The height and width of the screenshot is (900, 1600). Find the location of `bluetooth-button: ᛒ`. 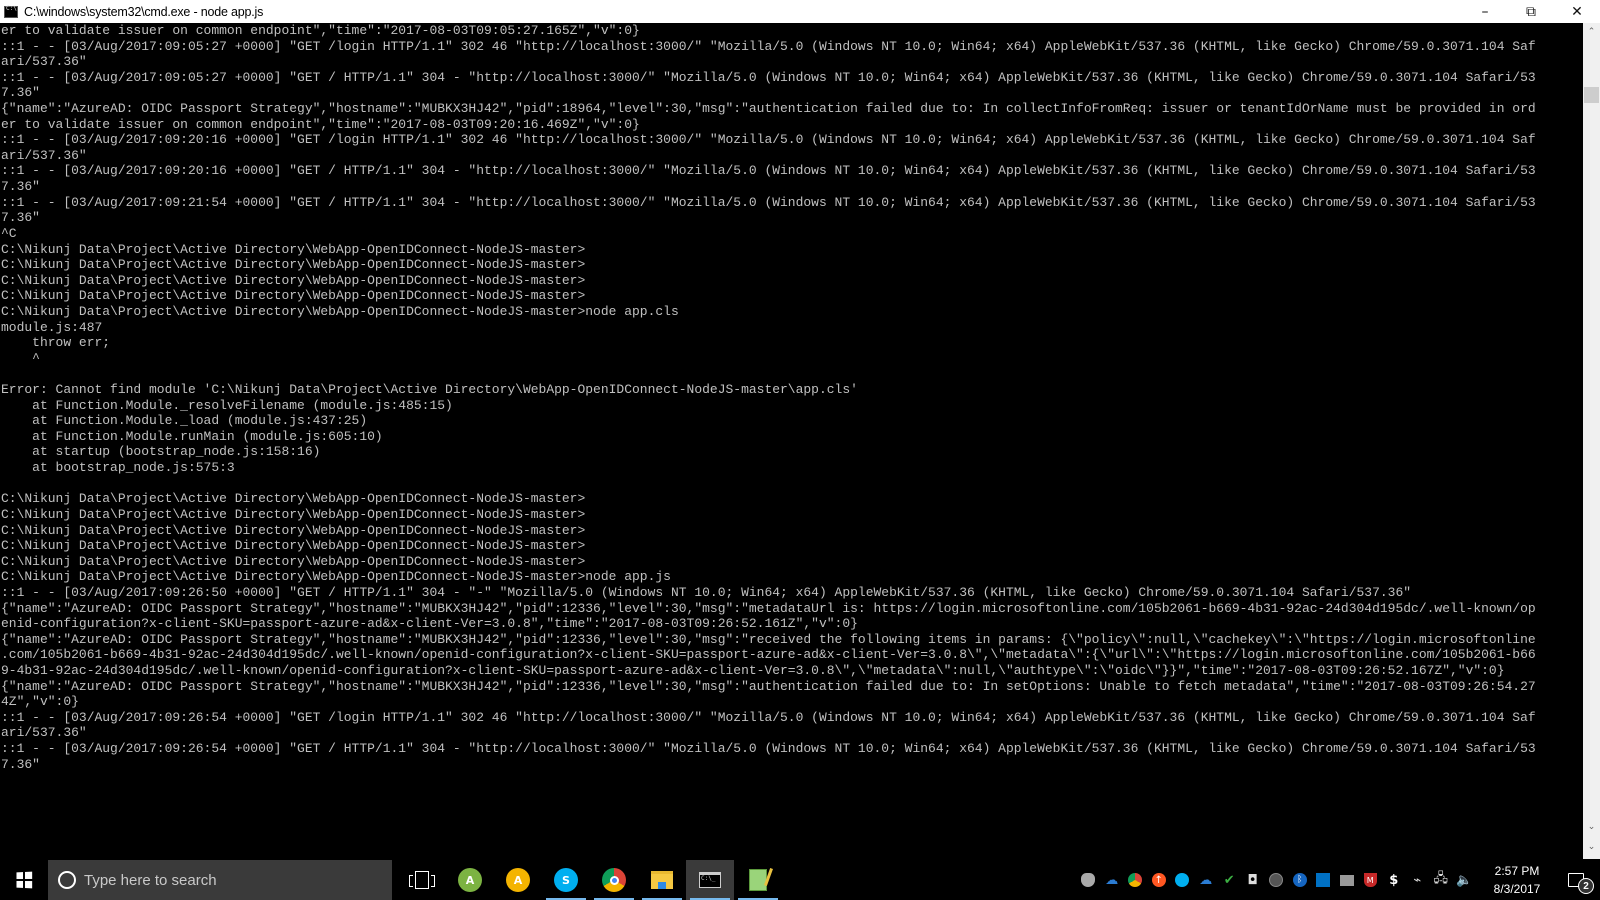

bluetooth-button: ᛒ is located at coordinates (1300, 880).